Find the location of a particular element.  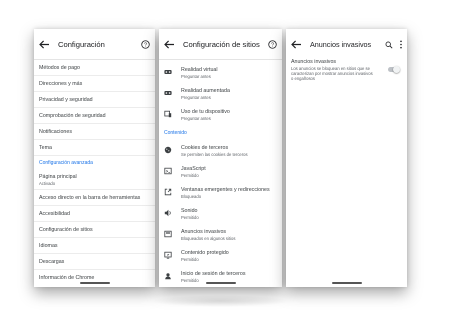

site-item-third-party-signin: Inicio de sesión de terceros Permitido is located at coordinates (220, 278).